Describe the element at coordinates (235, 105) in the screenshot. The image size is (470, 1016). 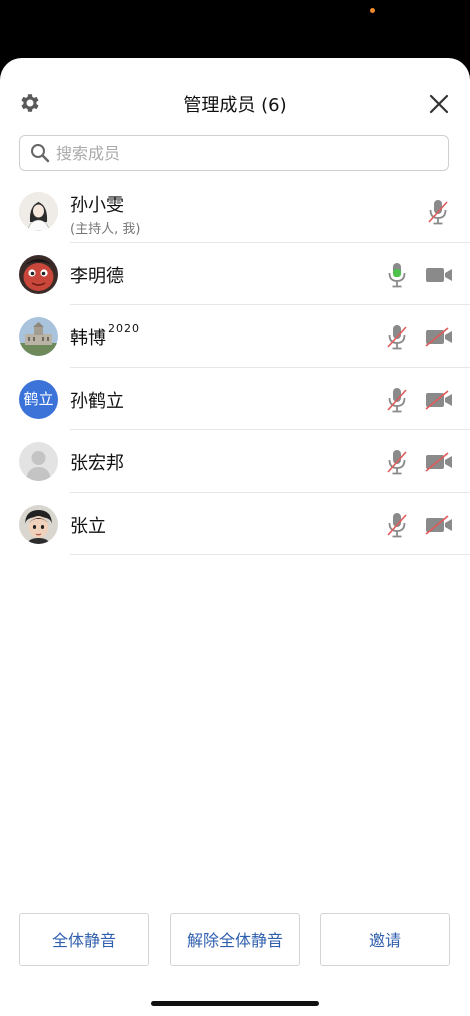
I see `page-title: 管理成员 (6)` at that location.